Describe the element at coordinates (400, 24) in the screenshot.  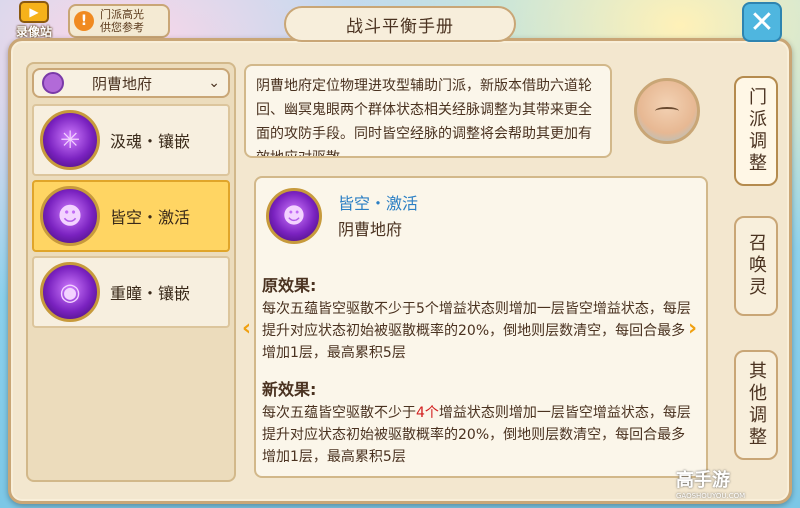
I see `page-title: 战斗平衡手册` at that location.